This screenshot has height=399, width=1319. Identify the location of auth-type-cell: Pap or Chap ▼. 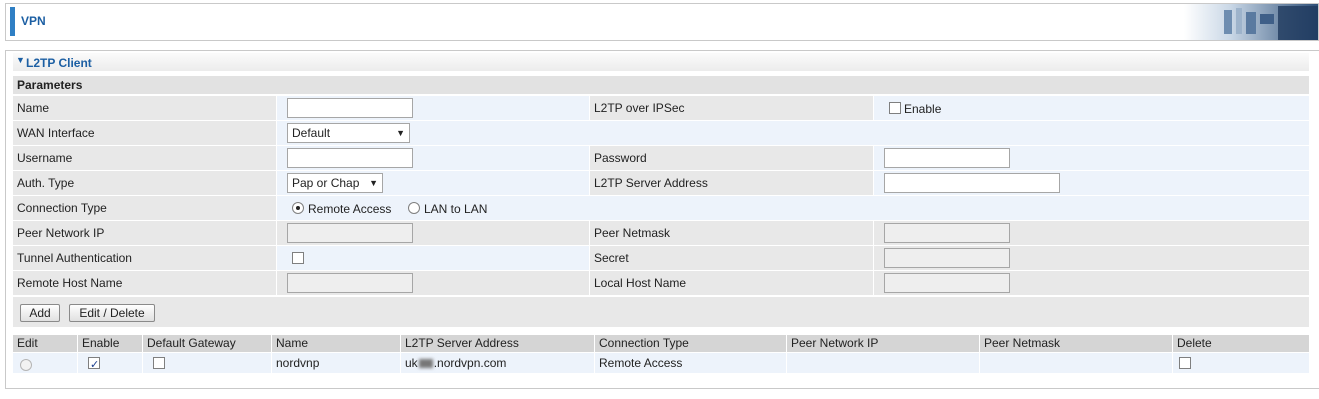
(433, 183).